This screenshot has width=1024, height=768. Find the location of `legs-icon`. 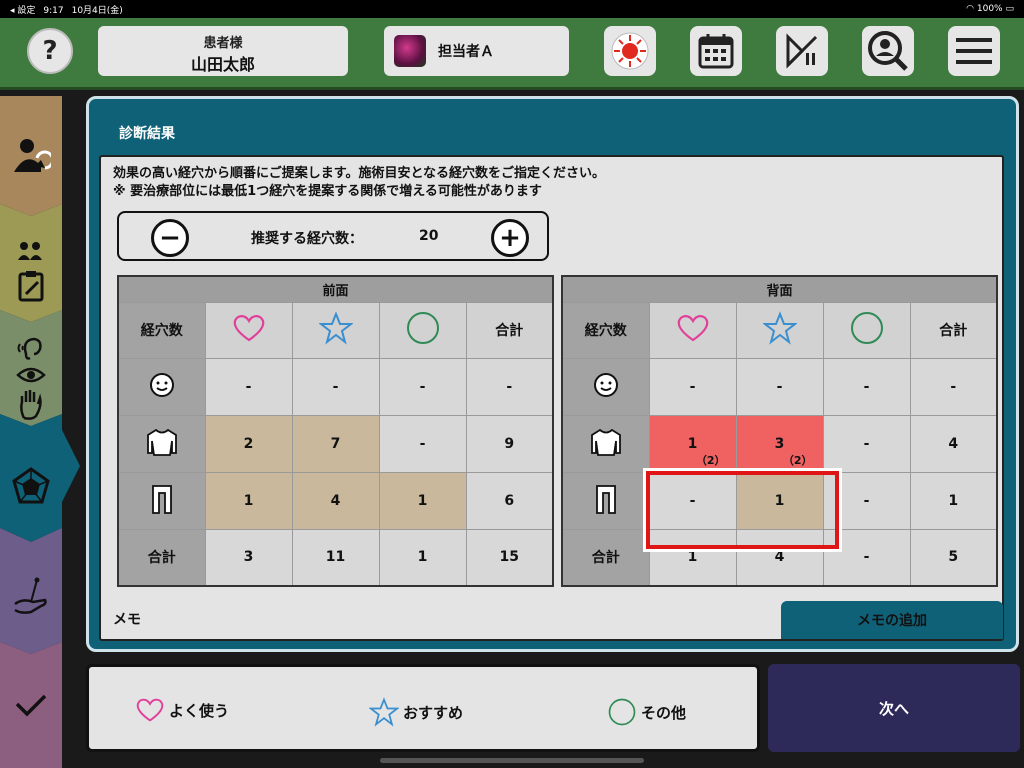

legs-icon is located at coordinates (161, 499).